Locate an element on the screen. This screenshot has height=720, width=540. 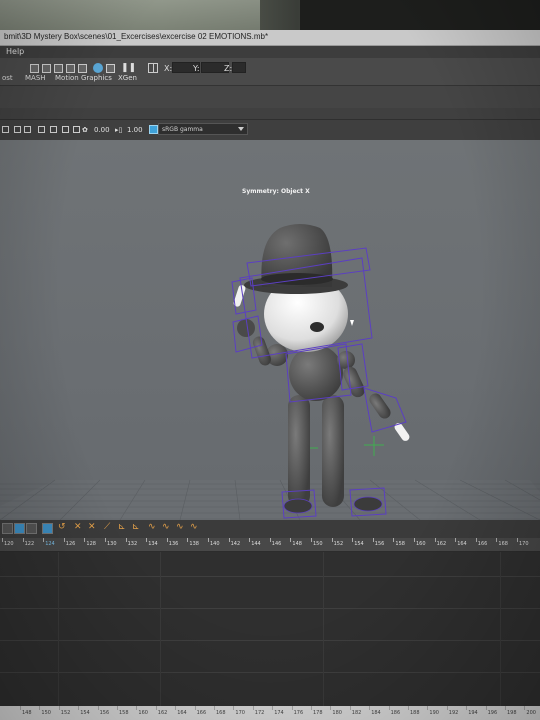
key-stats-button is located at coordinates (7, 528).